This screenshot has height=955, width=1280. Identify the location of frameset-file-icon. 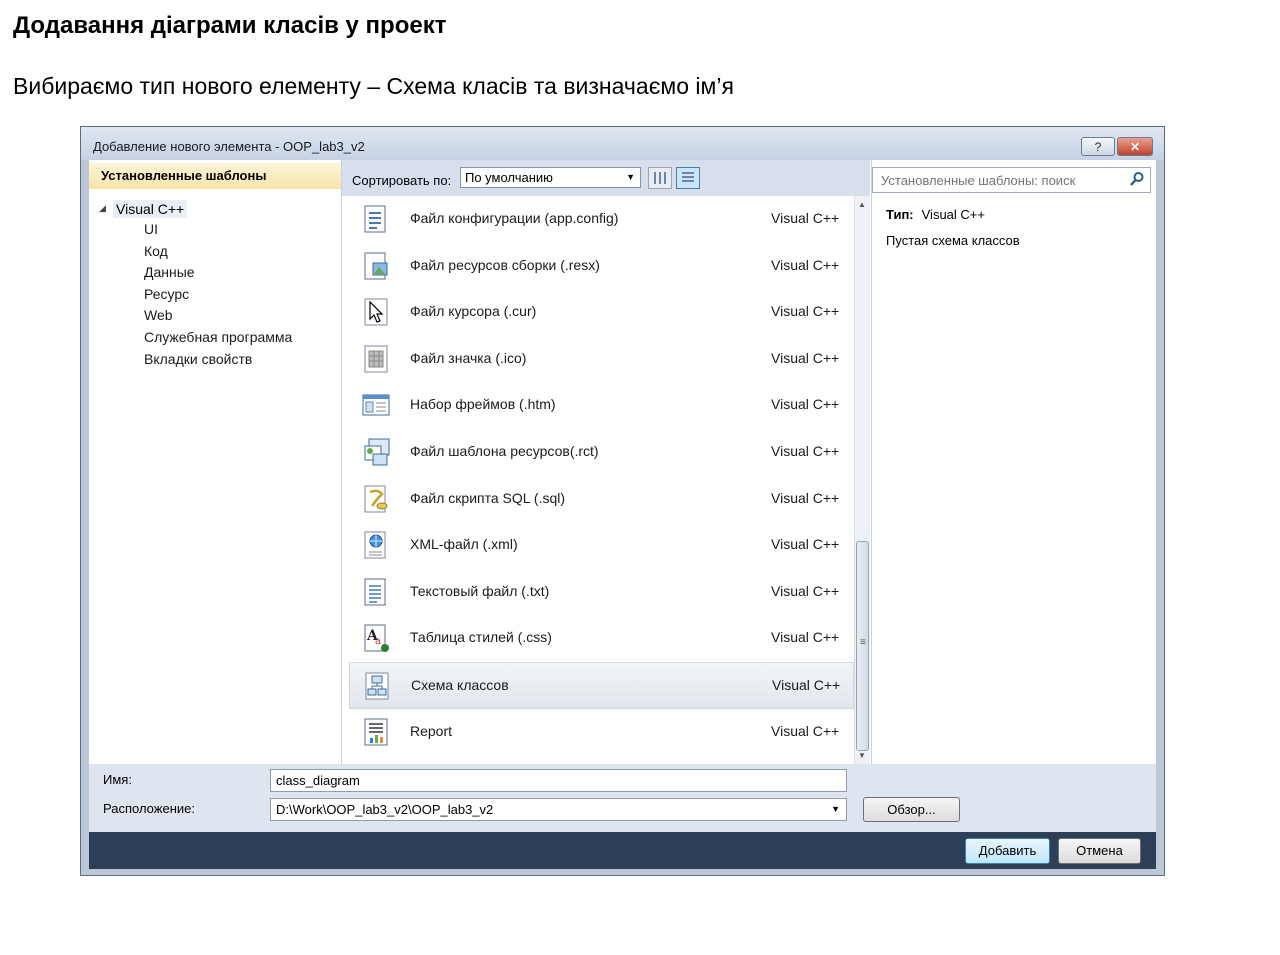
(376, 405).